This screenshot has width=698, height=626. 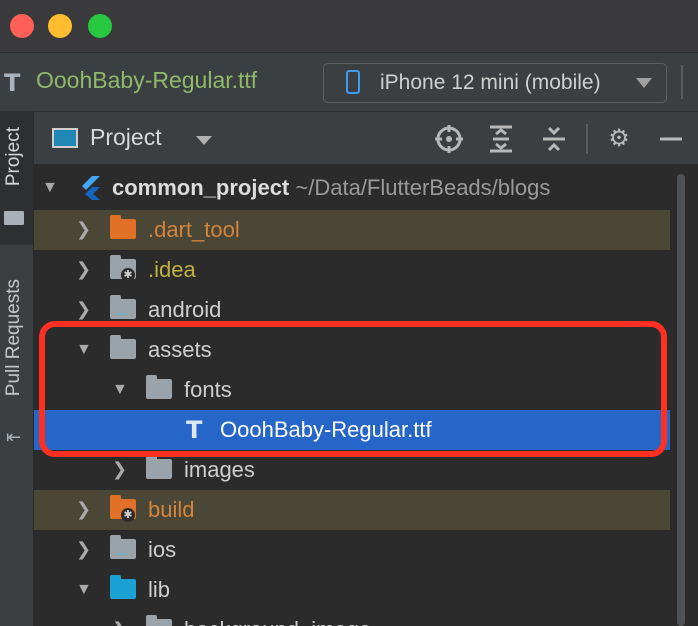 I want to click on config-folder-icon: ✱, so click(x=123, y=268).